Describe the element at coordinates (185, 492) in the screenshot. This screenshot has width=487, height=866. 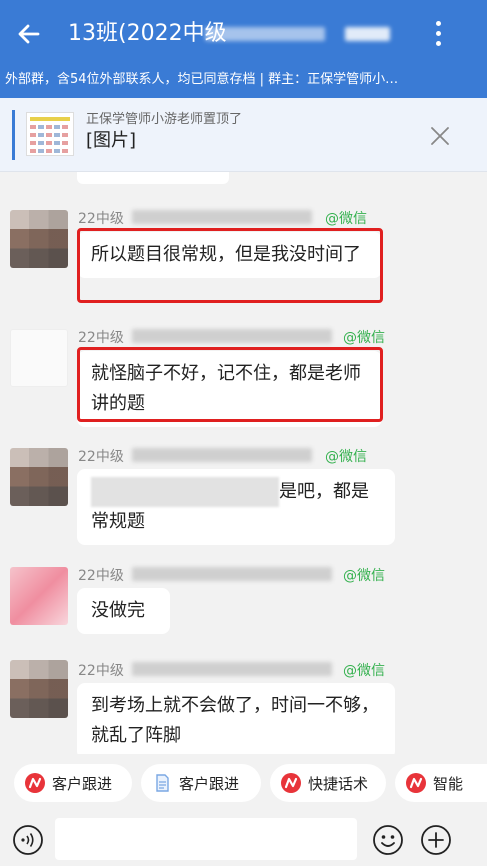
I see `redacted-text` at that location.